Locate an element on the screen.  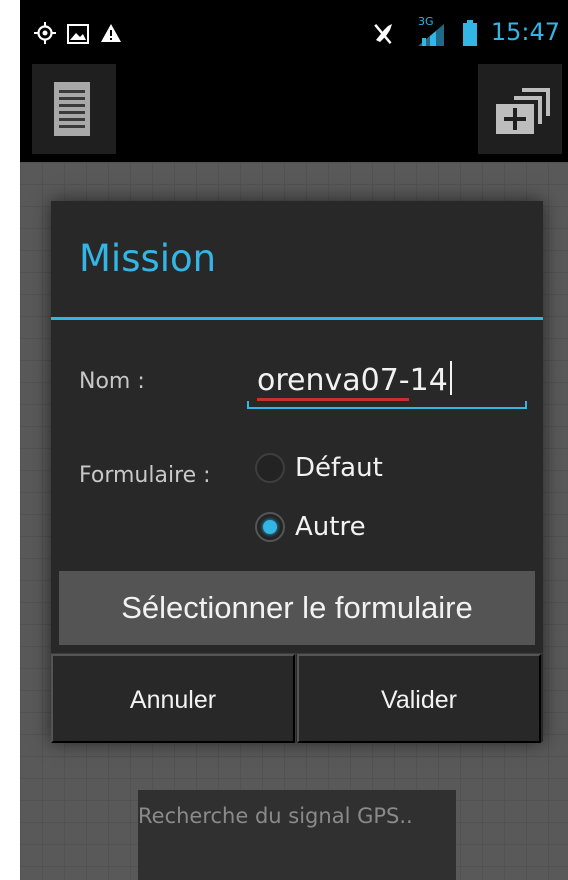
dialog-title: Mission is located at coordinates (148, 258).